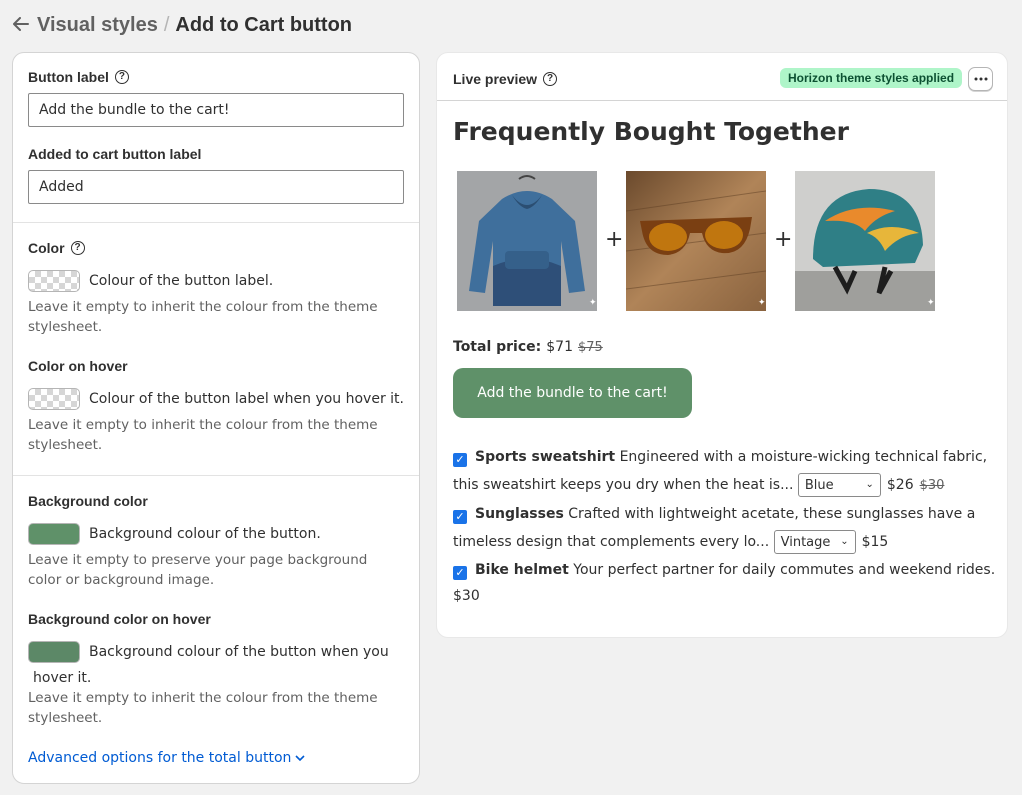 Image resolution: width=1022 pixels, height=795 pixels. What do you see at coordinates (88, 501) in the screenshot?
I see `bg-color-heading: Background color` at bounding box center [88, 501].